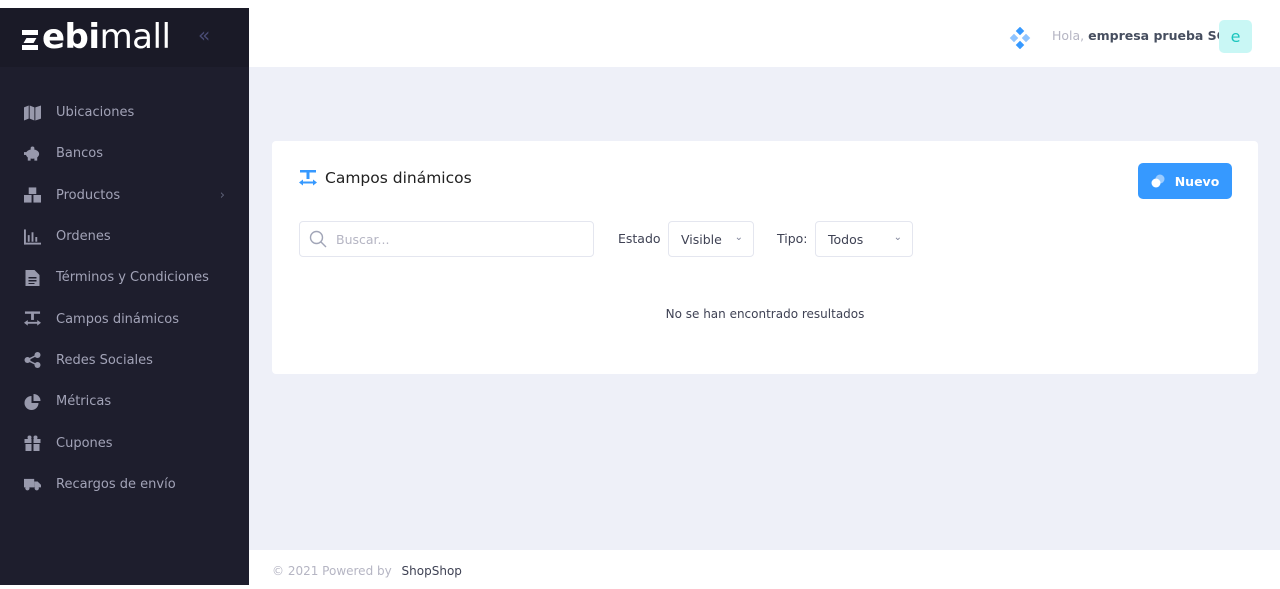 The width and height of the screenshot is (1280, 589). Describe the element at coordinates (32, 236) in the screenshot. I see `bar-chart-icon` at that location.